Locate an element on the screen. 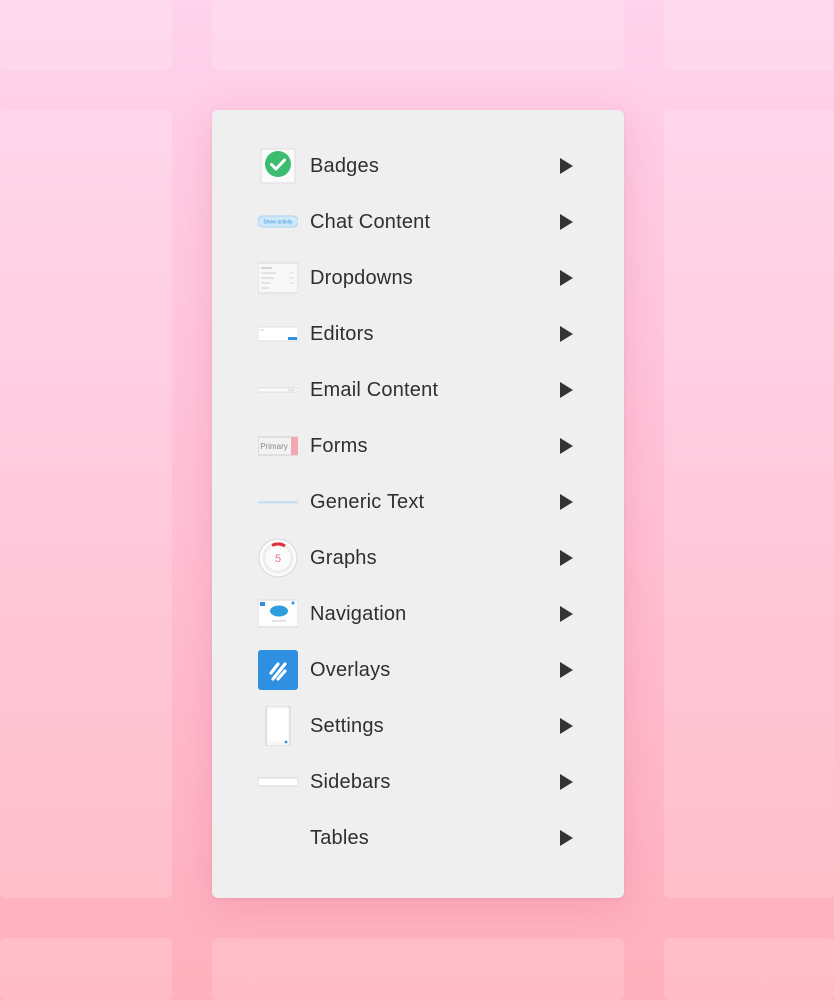 This screenshot has height=1000, width=834. menu-item-overlays: Overlays is located at coordinates (418, 670).